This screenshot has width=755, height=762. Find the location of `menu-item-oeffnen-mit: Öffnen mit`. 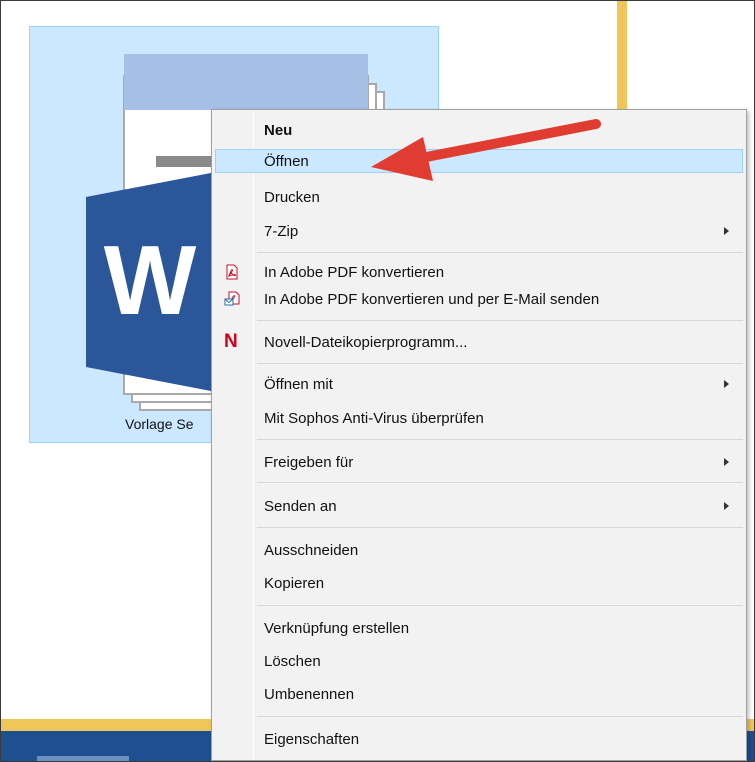

menu-item-oeffnen-mit: Öffnen mit is located at coordinates (479, 384).